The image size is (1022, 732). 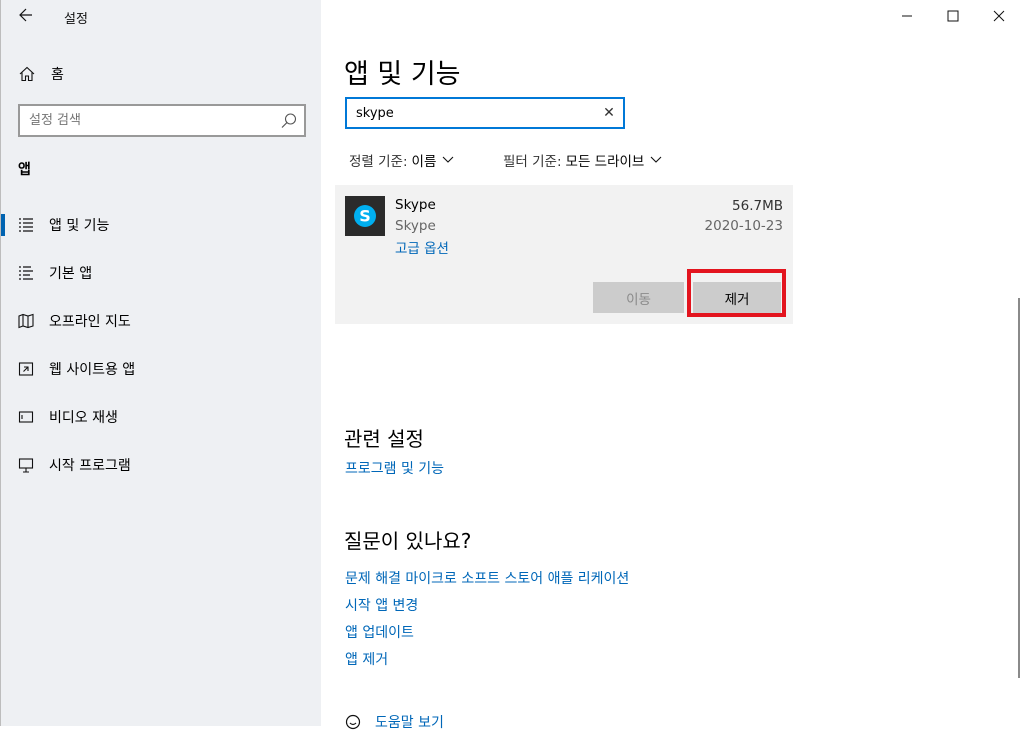 What do you see at coordinates (161, 369) in the screenshot?
I see `sidebar-item-apps-for-websites: 웹 사이트용 앱` at bounding box center [161, 369].